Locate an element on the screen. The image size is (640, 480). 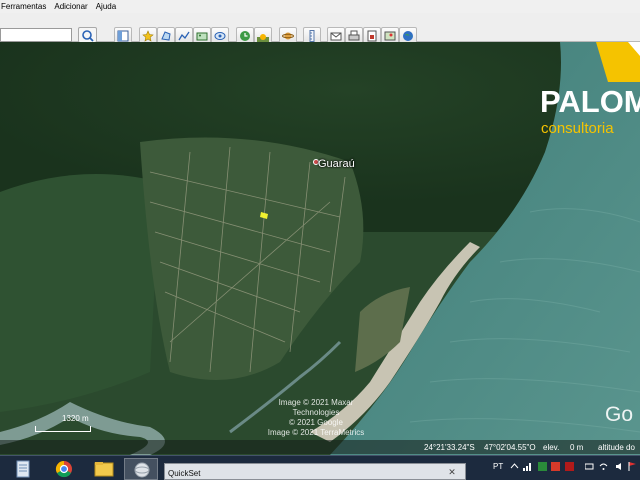
envelope-icon is located at coordinates (336, 36).